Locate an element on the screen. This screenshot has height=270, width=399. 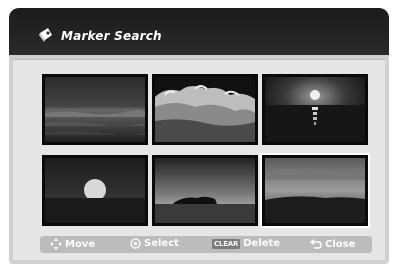
help-close: Close is located at coordinates (332, 244).